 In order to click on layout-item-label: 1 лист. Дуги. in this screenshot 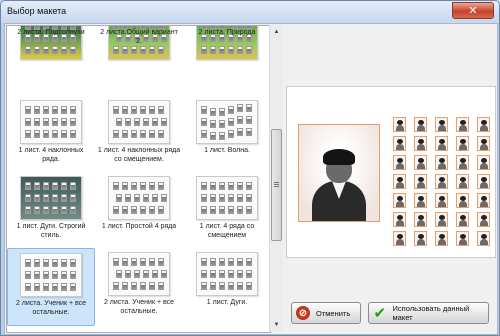, I will do `click(227, 302)`.